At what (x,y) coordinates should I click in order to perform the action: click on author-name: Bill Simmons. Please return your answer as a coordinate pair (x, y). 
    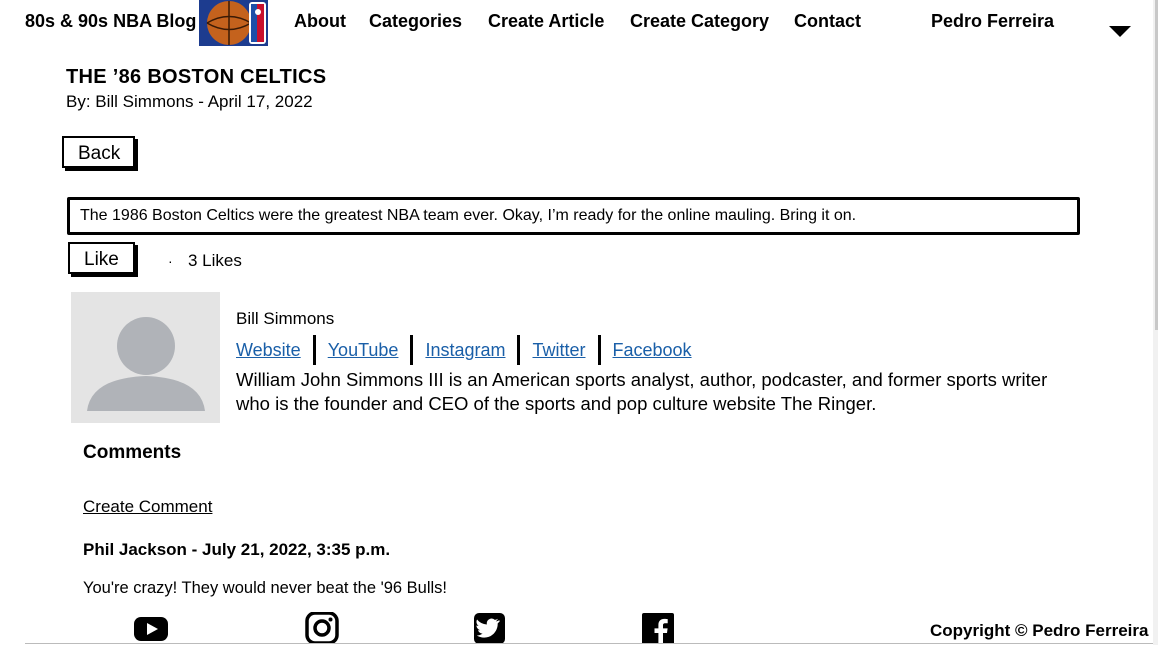
    Looking at the image, I should click on (285, 318).